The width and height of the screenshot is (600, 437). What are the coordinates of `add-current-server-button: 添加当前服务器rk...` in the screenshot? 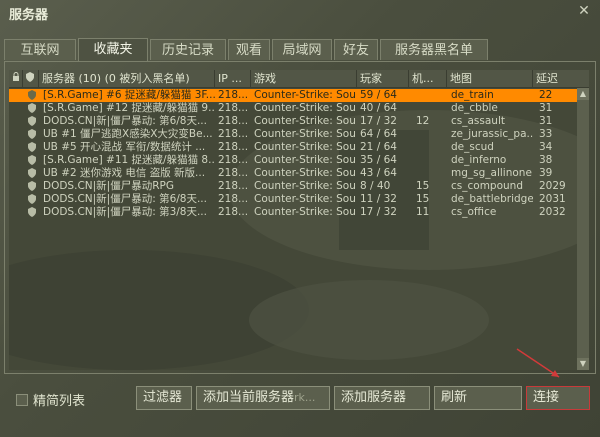 It's located at (263, 398).